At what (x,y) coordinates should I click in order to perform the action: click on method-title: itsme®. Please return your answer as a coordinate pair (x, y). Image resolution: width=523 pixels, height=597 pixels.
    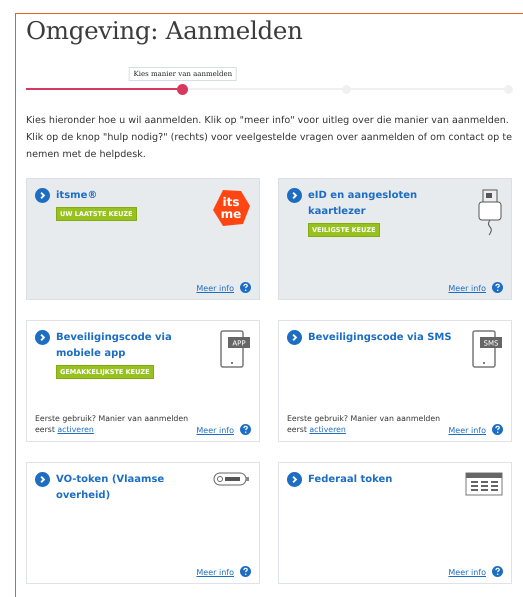
    Looking at the image, I should click on (77, 196).